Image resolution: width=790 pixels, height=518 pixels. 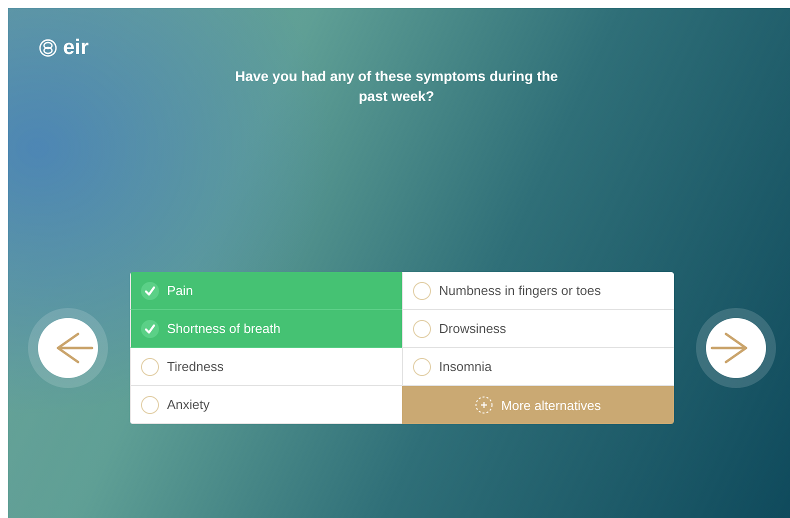 I want to click on symptom-option: Drowsiness, so click(x=538, y=329).